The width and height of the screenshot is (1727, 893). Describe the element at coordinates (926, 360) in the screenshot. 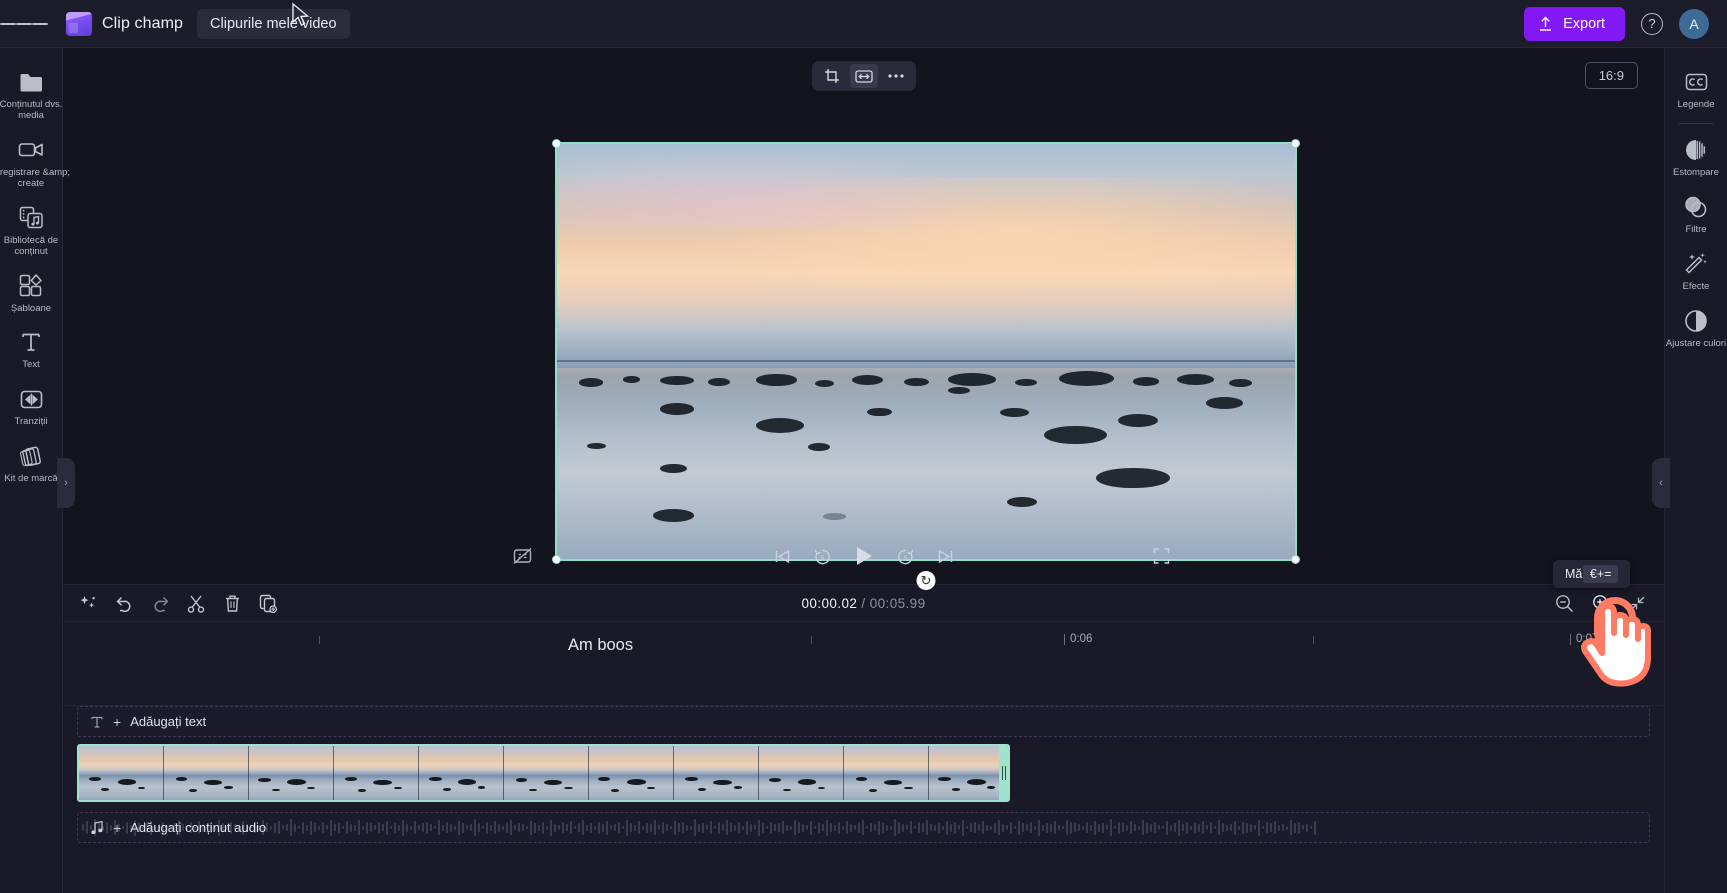

I see `horizon-line` at that location.